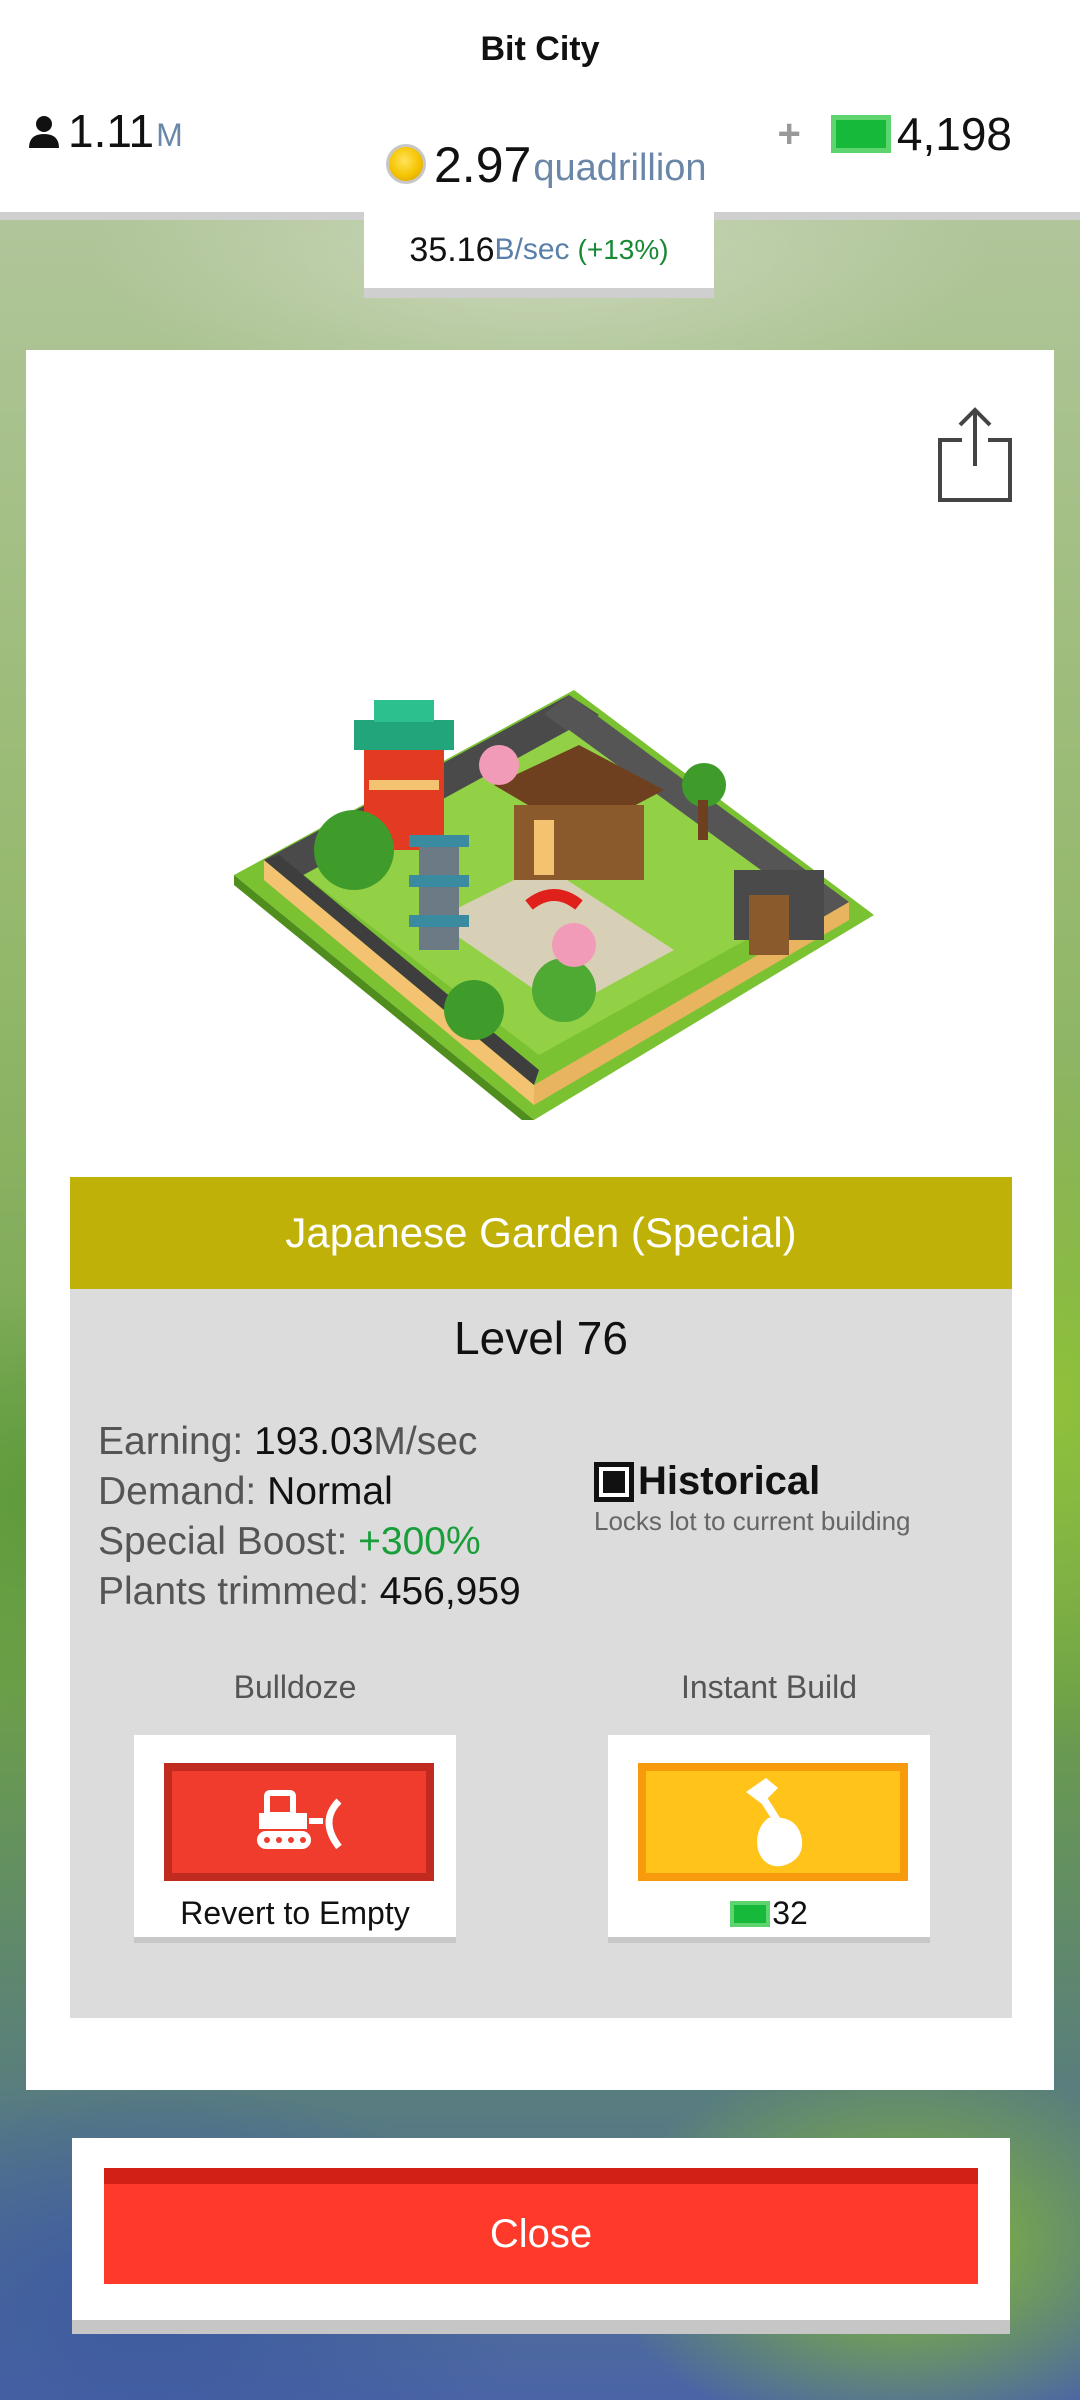 The width and height of the screenshot is (1080, 2400). I want to click on instant-build-cost: 32, so click(769, 1913).